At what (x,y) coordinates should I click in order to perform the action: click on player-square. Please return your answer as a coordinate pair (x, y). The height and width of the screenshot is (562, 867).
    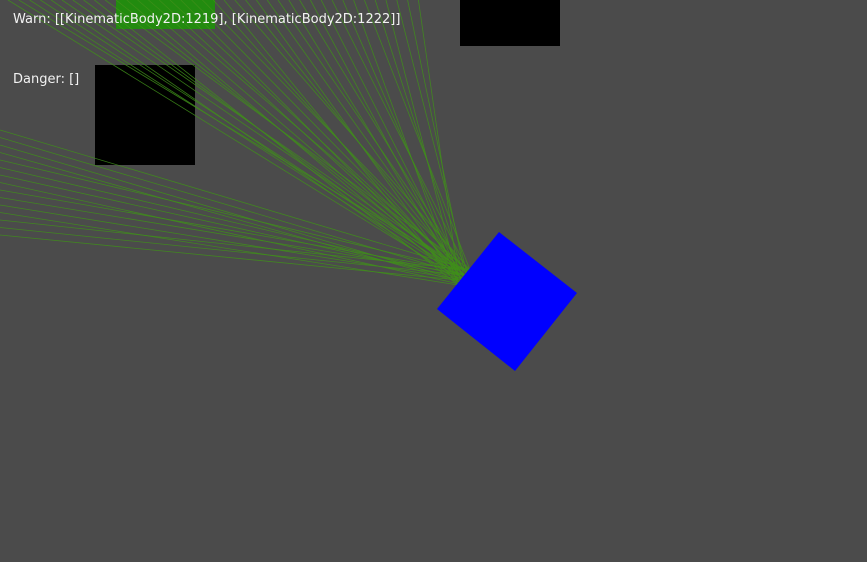
    Looking at the image, I should click on (507, 301).